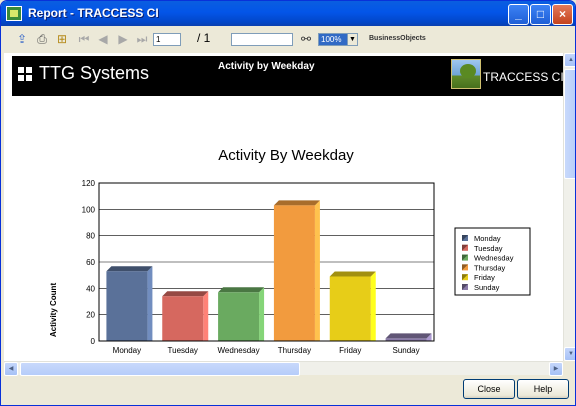  I want to click on x-tick-label: Sunday, so click(406, 350).